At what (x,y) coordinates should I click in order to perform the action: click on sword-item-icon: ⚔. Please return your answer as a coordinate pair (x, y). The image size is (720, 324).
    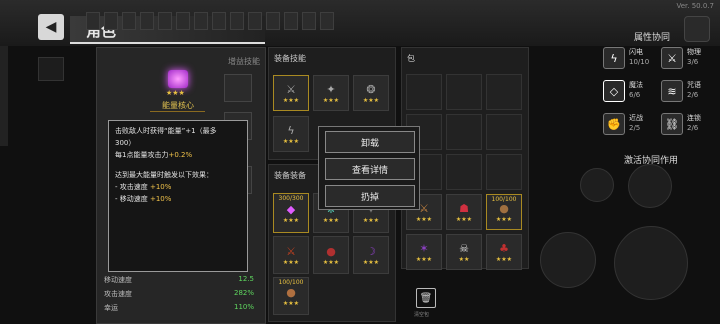
    Looking at the image, I should click on (291, 251).